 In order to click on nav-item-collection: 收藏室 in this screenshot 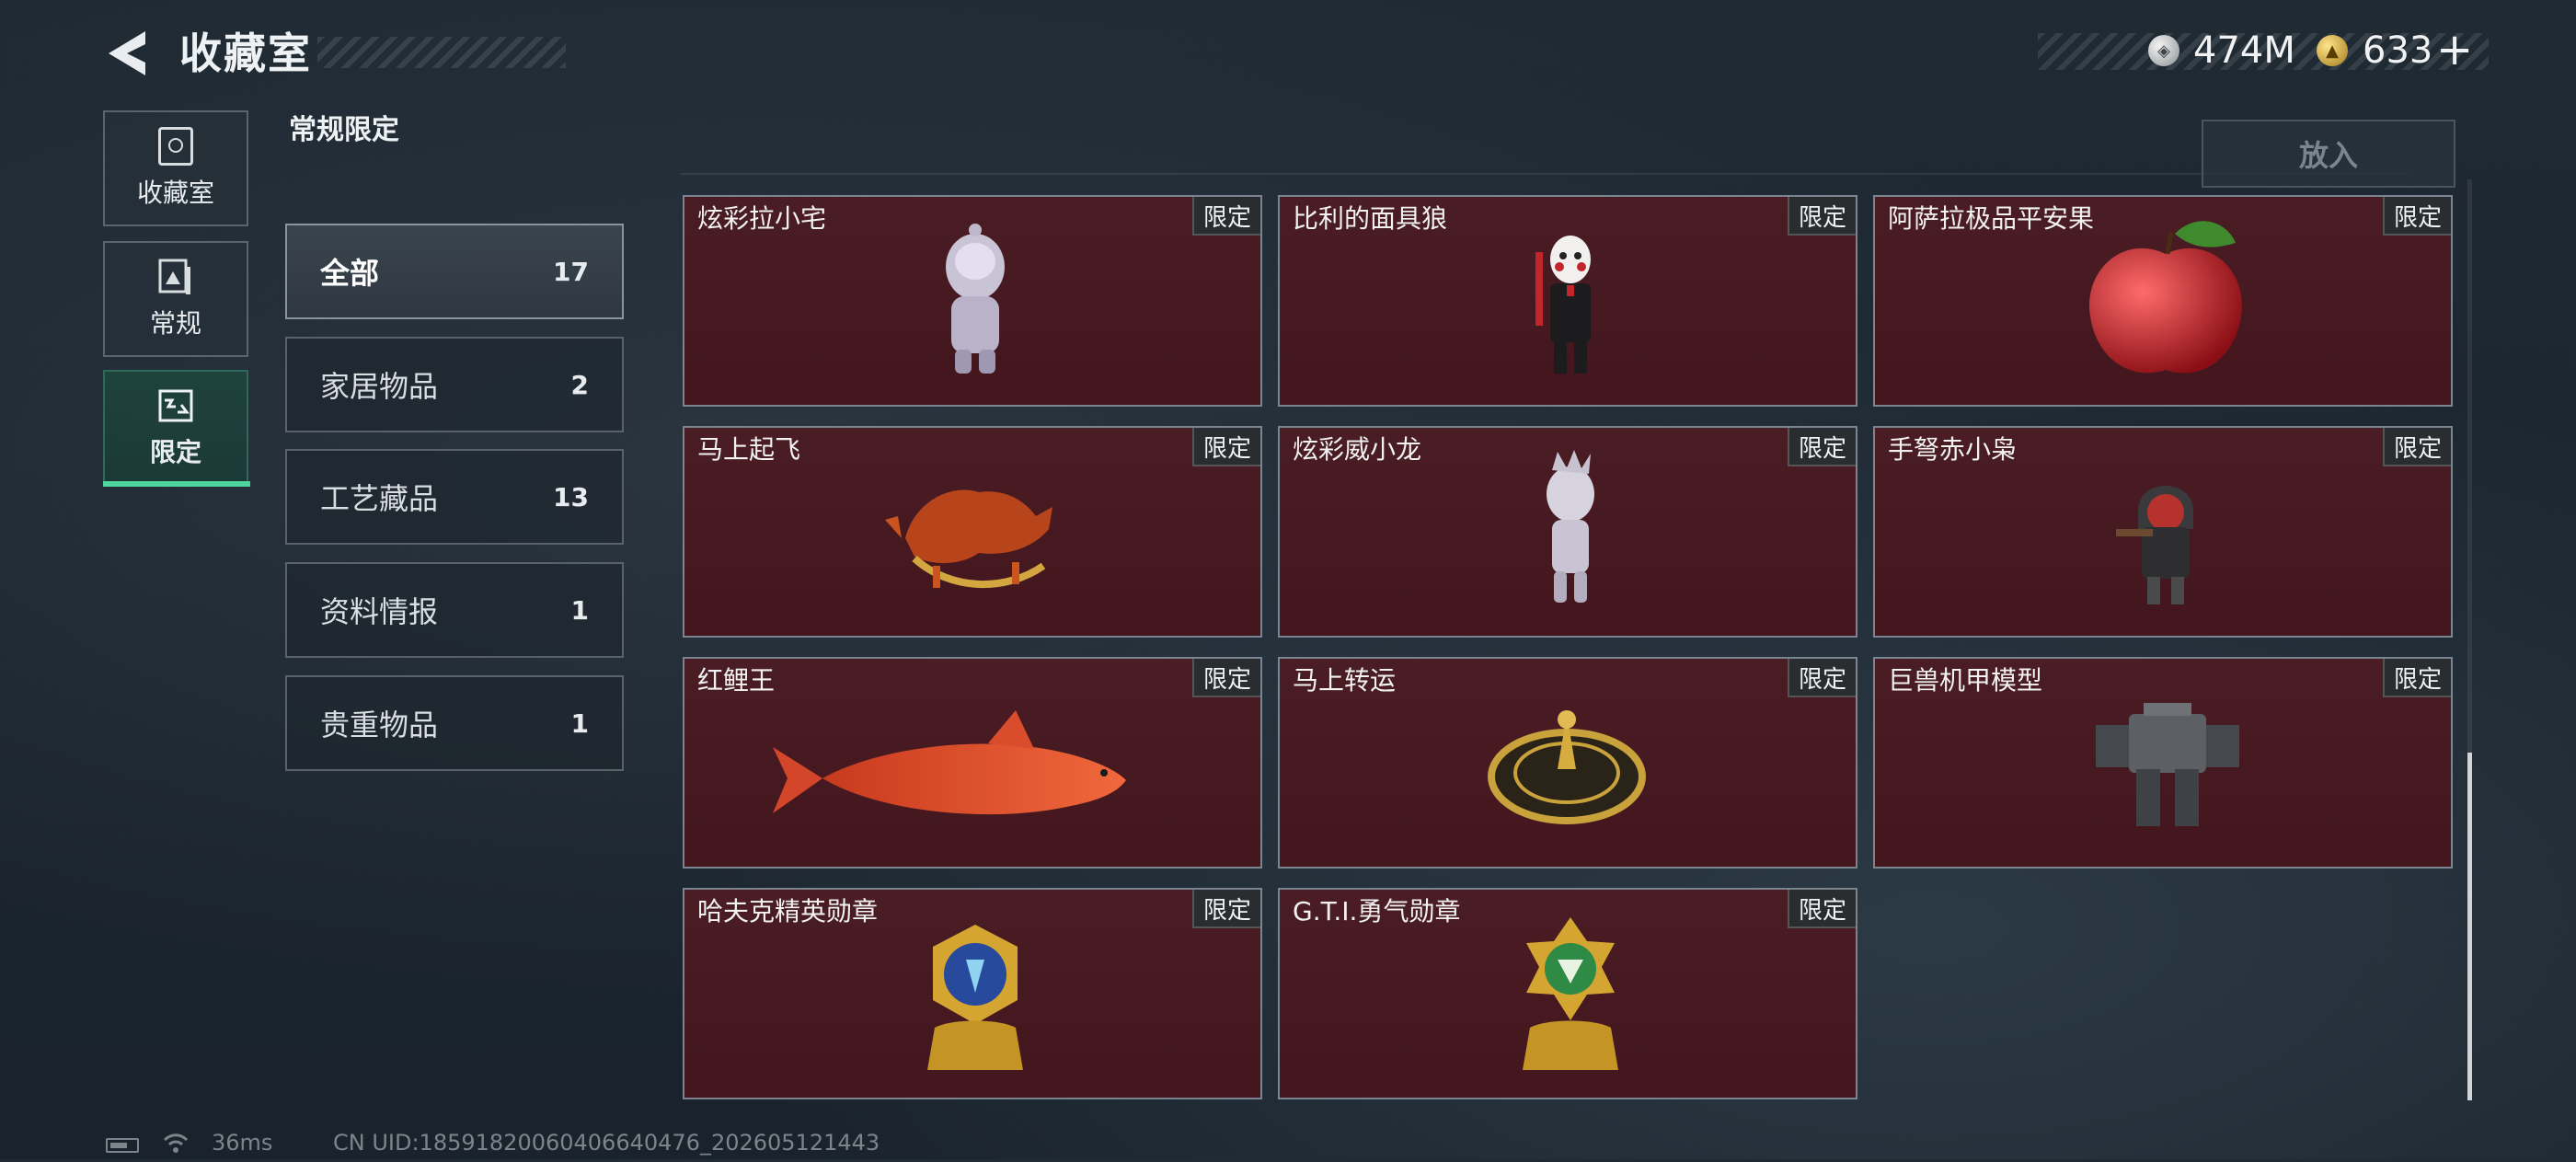, I will do `click(175, 168)`.